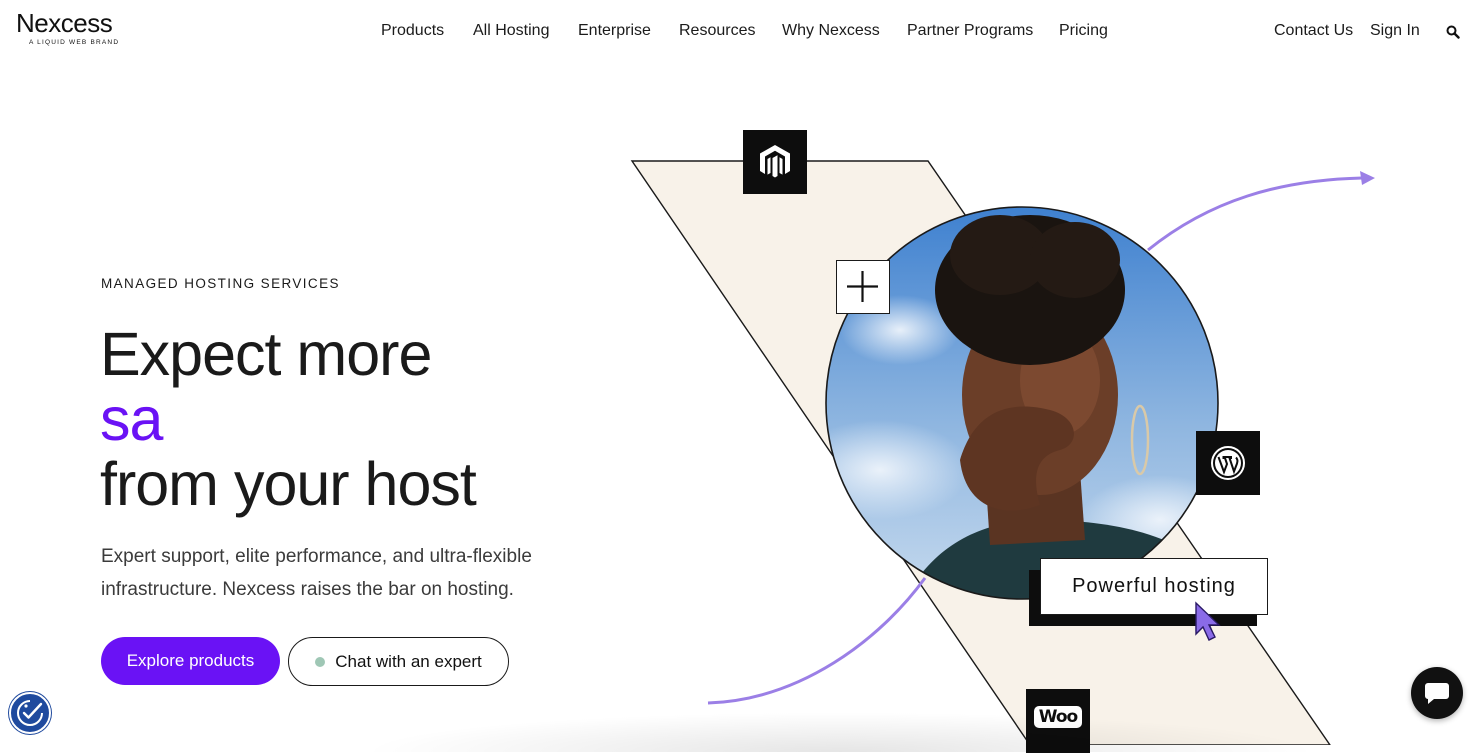 The width and height of the screenshot is (1480, 753). I want to click on chat-with-expert-button: Chat with an expert, so click(398, 661).